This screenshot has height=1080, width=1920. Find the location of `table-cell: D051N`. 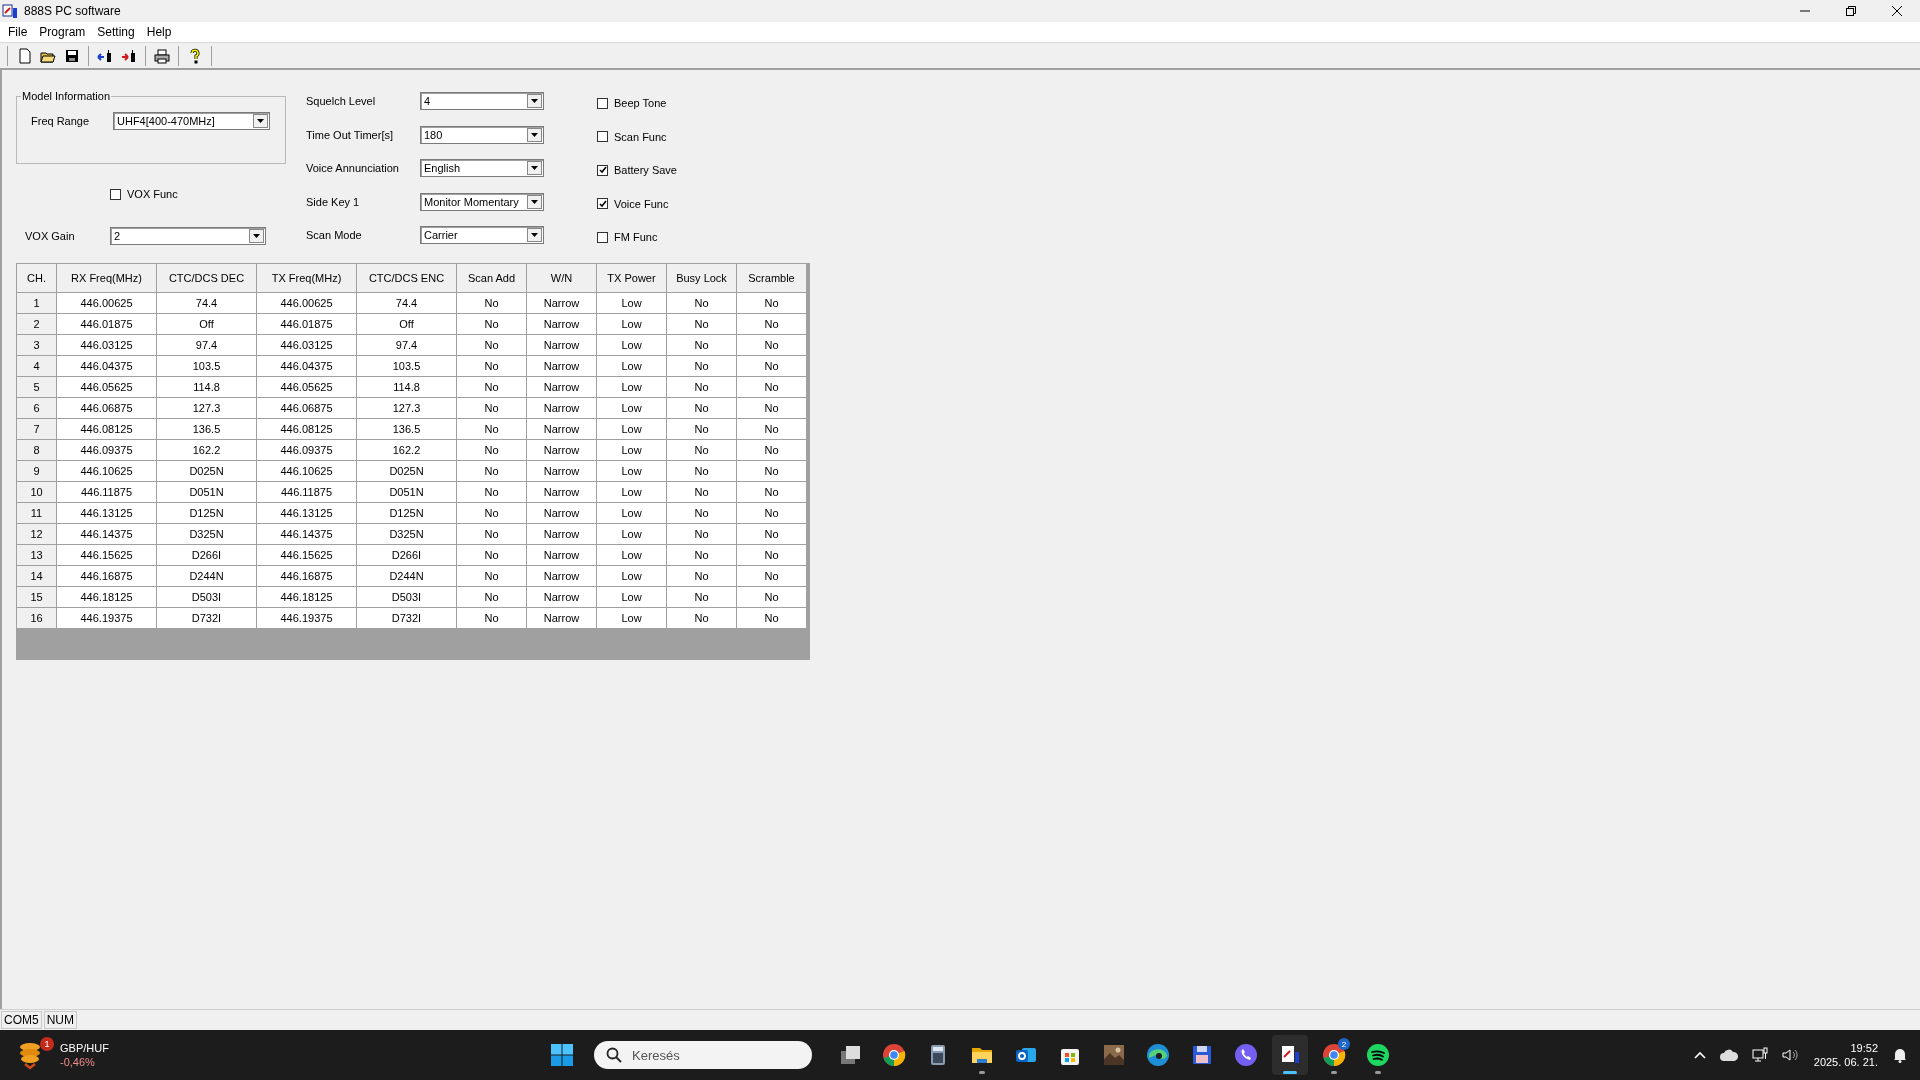

table-cell: D051N is located at coordinates (207, 492).